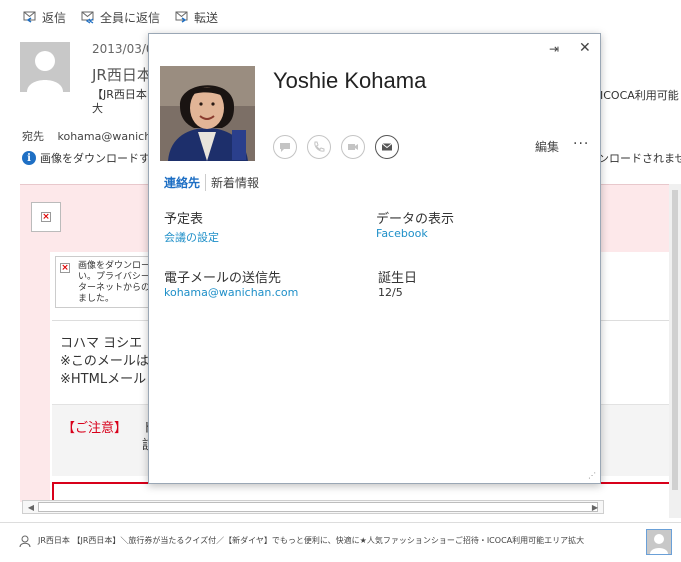 The height and width of the screenshot is (562, 681). I want to click on tab-whats-new: 新着情報, so click(234, 182).